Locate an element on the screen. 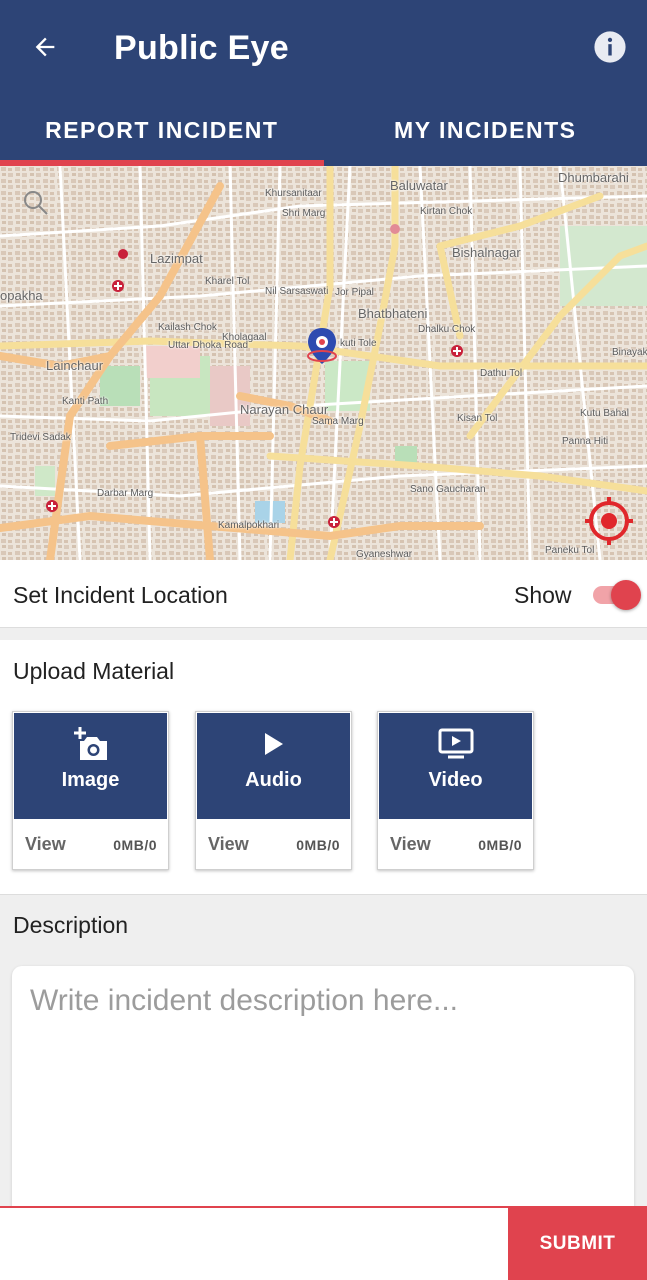  tab-label: MY INCIDENTS is located at coordinates (485, 129).